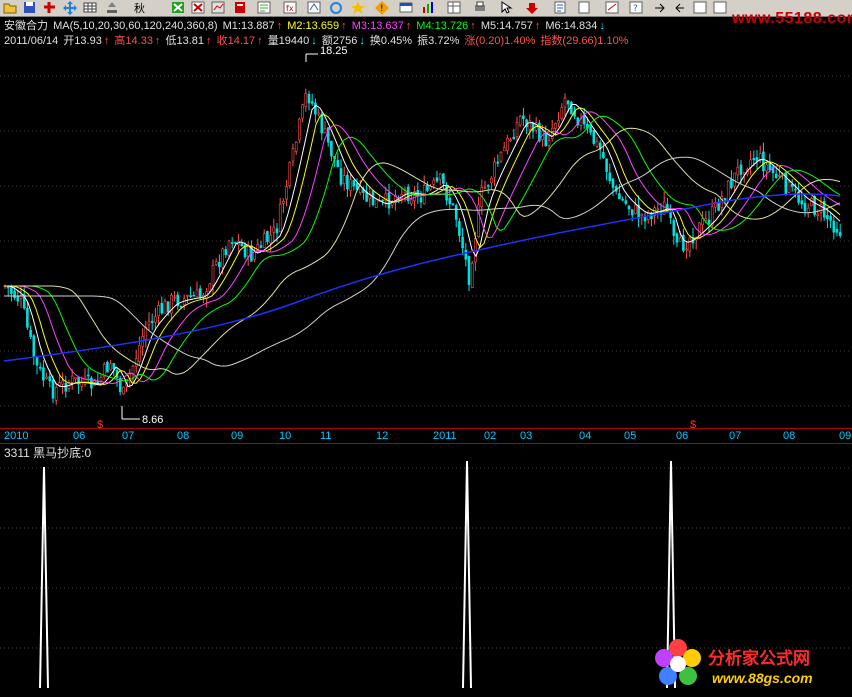 Image resolution: width=852 pixels, height=697 pixels. I want to click on svg-text: 秋, so click(139, 8).